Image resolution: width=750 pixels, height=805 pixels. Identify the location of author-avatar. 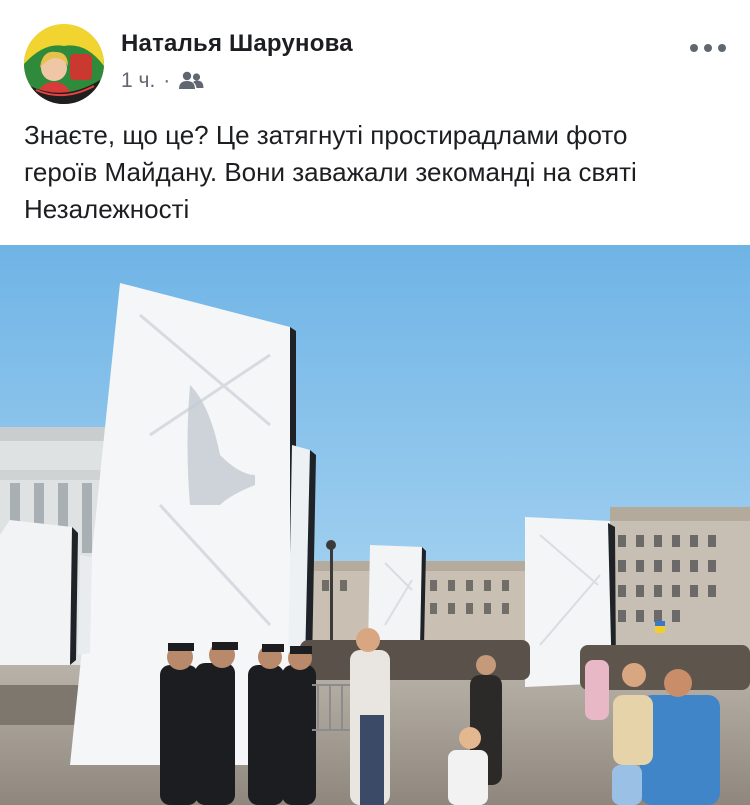
(64, 64).